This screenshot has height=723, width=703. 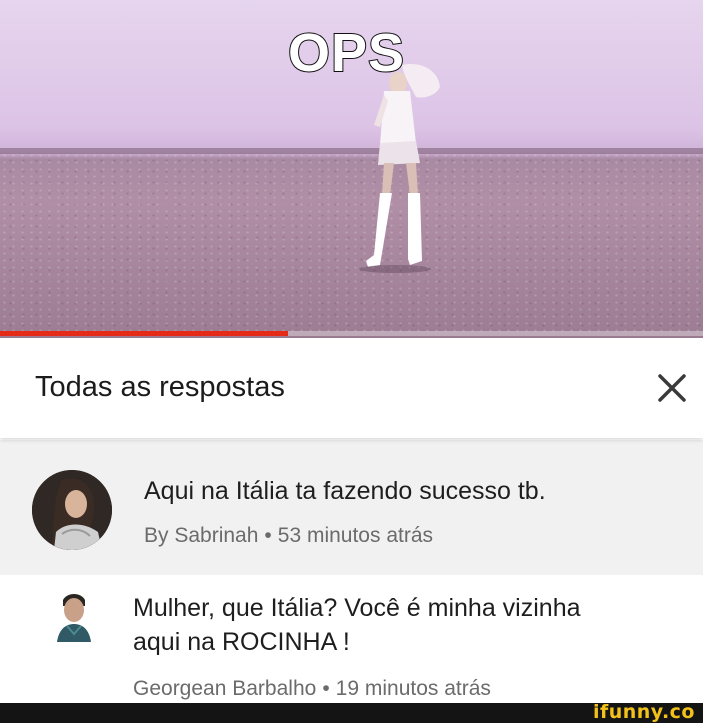 I want to click on comment-text-line-1: Mulher, que Itália? Você é minha vizinha, so click(x=357, y=608).